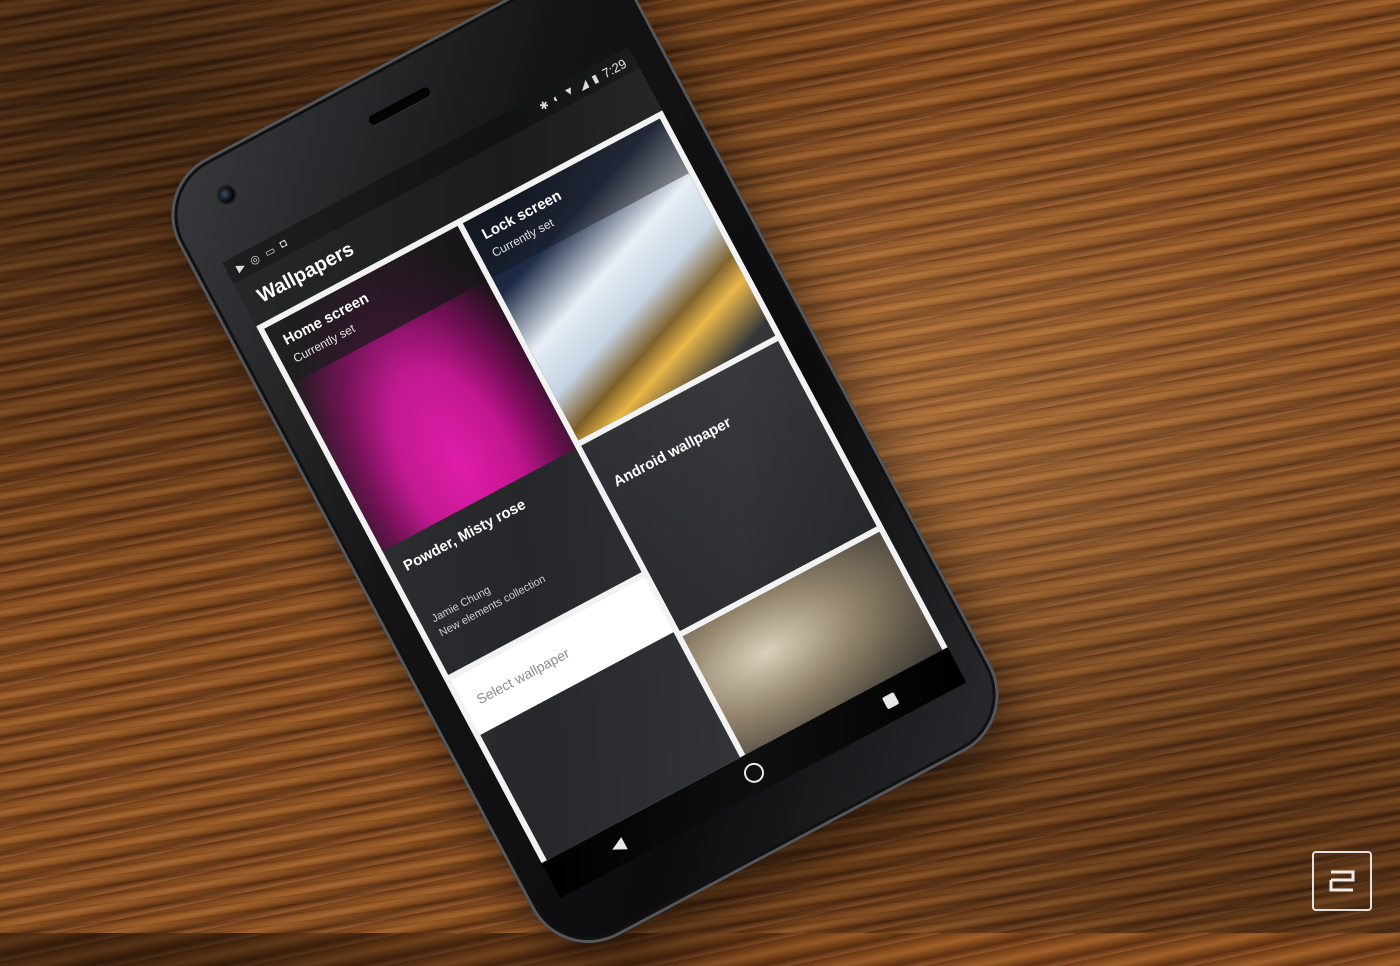 This screenshot has width=1400, height=966. I want to click on data-saver-icon: ◐, so click(556, 98).